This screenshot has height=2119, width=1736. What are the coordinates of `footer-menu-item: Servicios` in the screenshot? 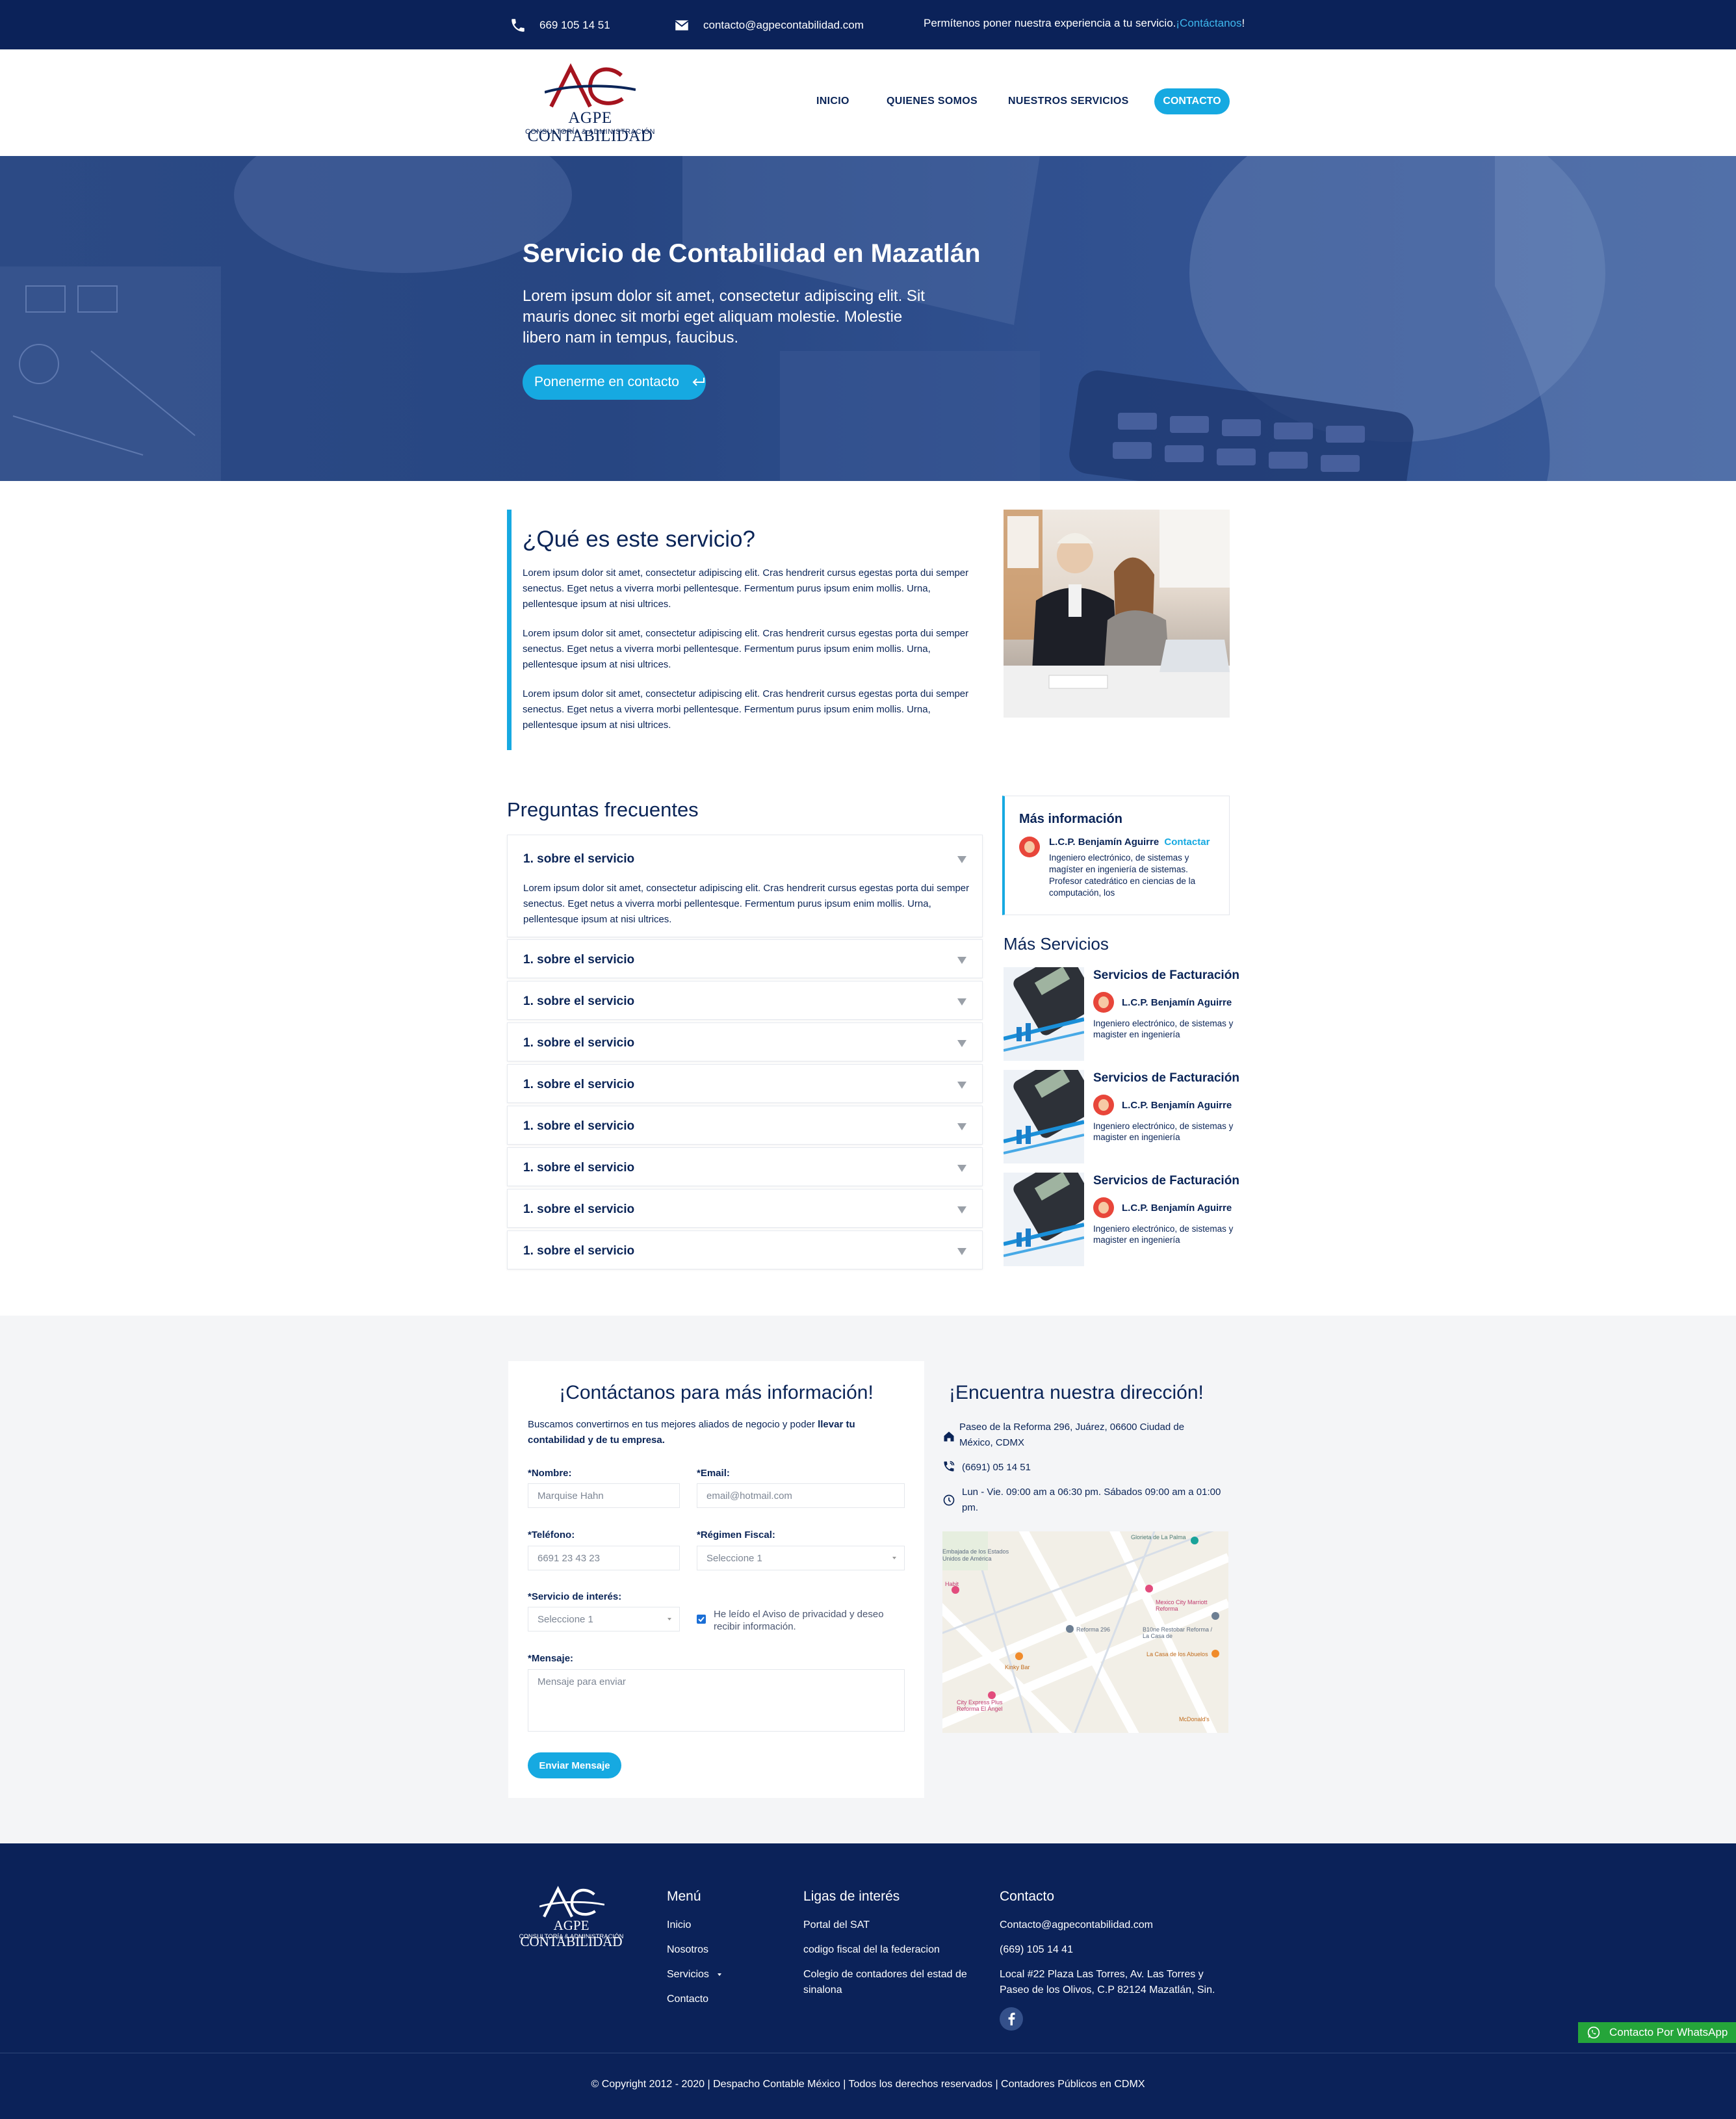 It's located at (688, 1975).